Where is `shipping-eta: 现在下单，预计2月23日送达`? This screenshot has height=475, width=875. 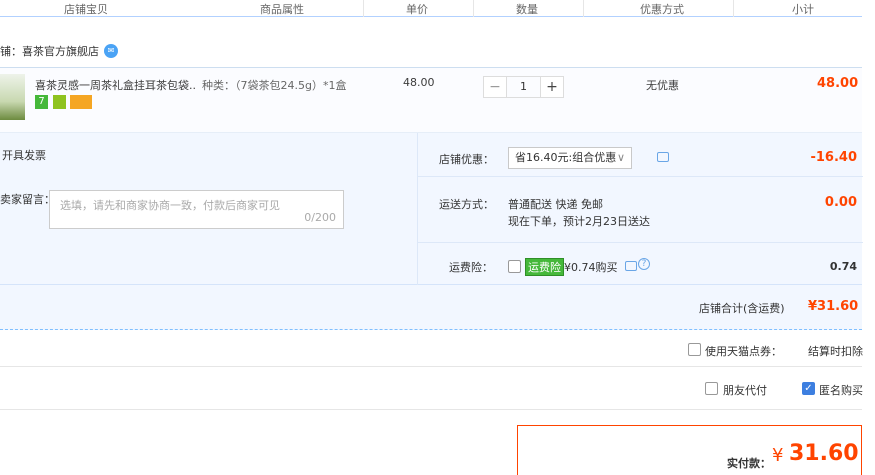 shipping-eta: 现在下单，预计2月23日送达 is located at coordinates (579, 221).